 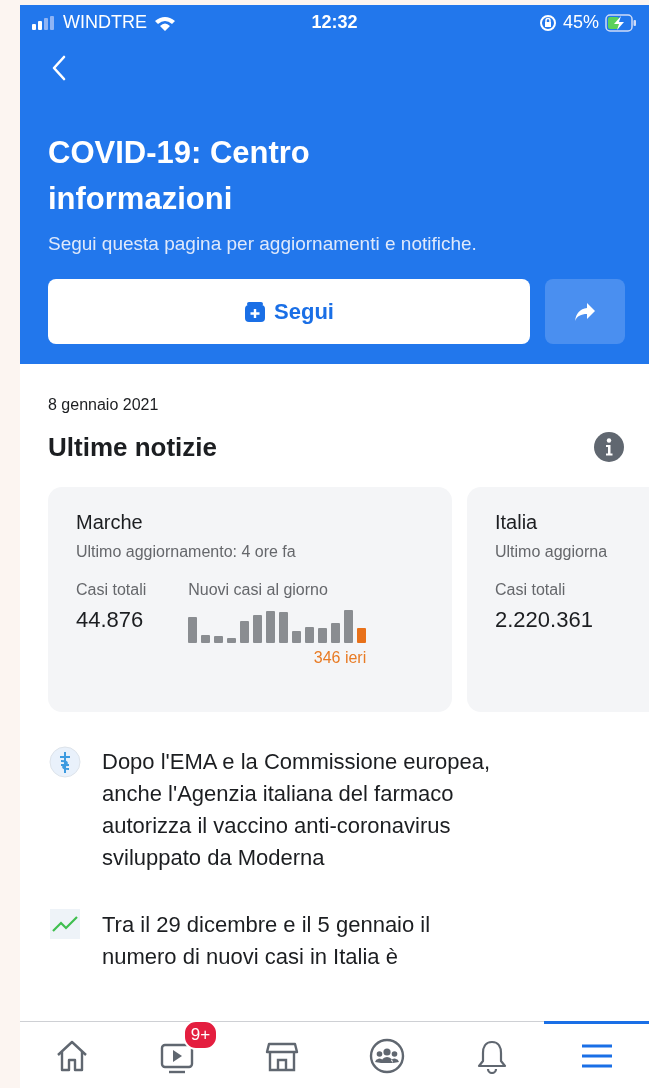 I want to click on news-text: Tra il 29 dicembre e il 5 gennaio il numero di nuovi casi in Italia è, so click(x=266, y=941).